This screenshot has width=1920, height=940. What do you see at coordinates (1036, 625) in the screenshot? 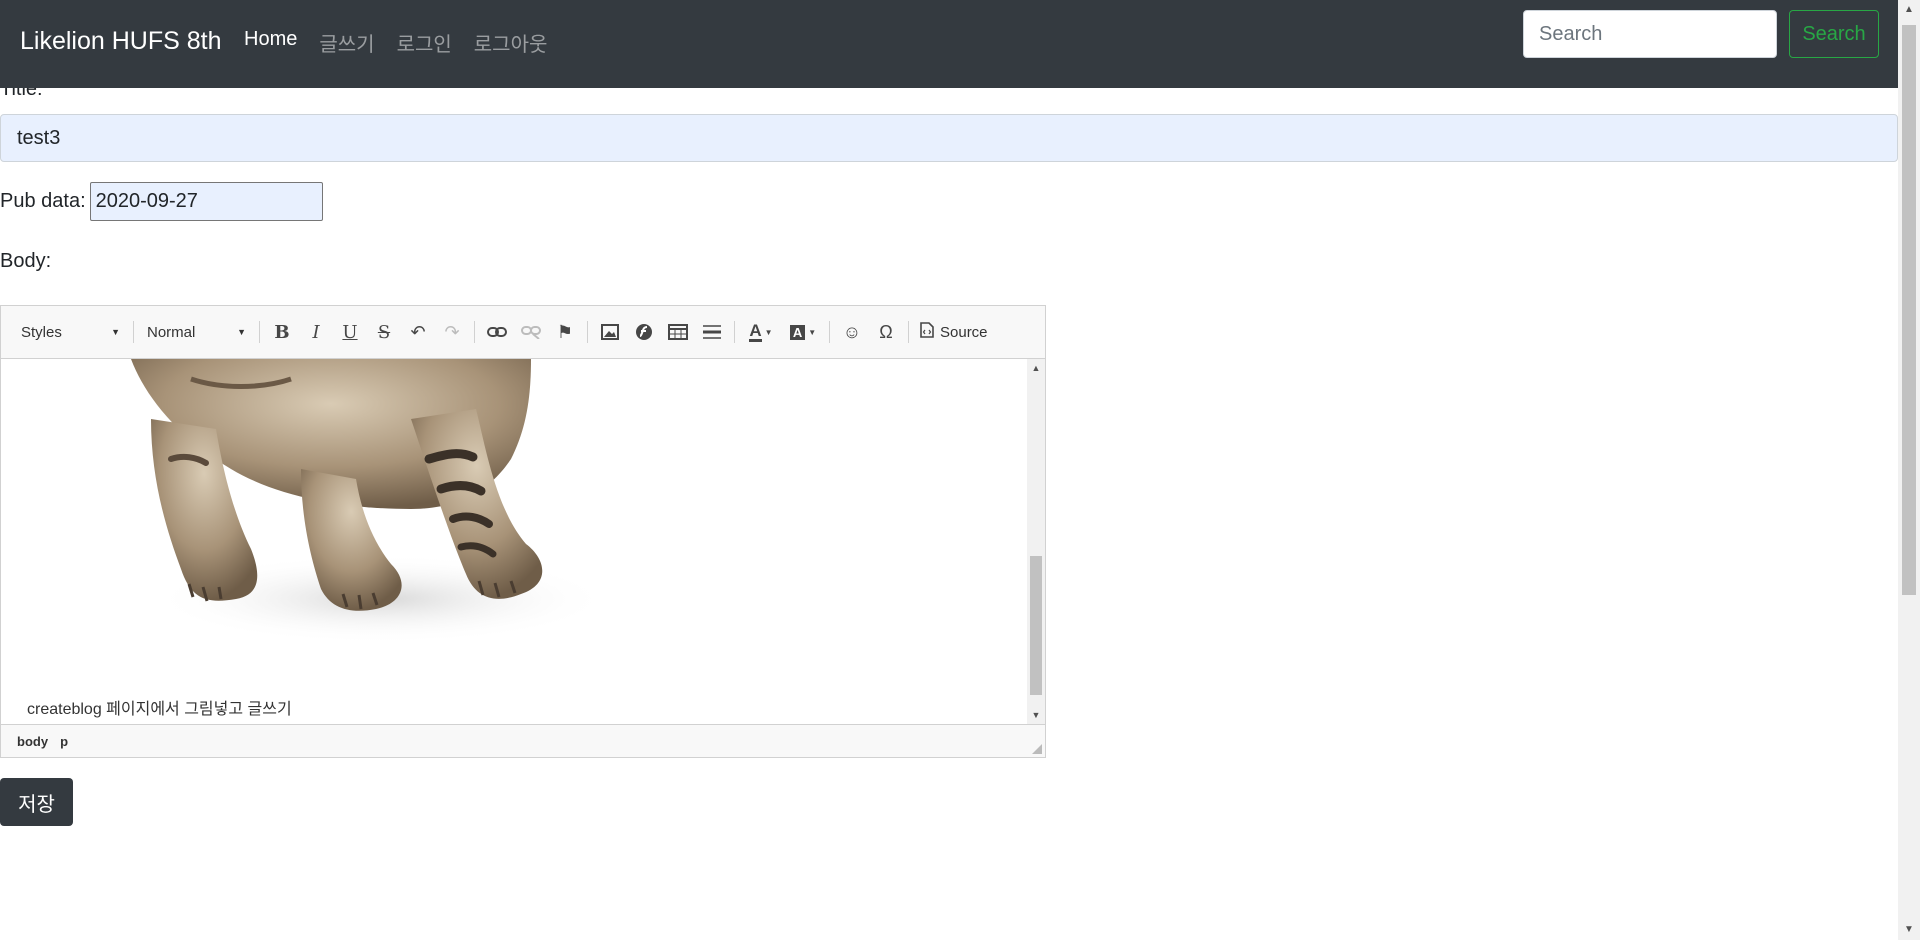
I see `editor-scrollbar-thumb` at bounding box center [1036, 625].